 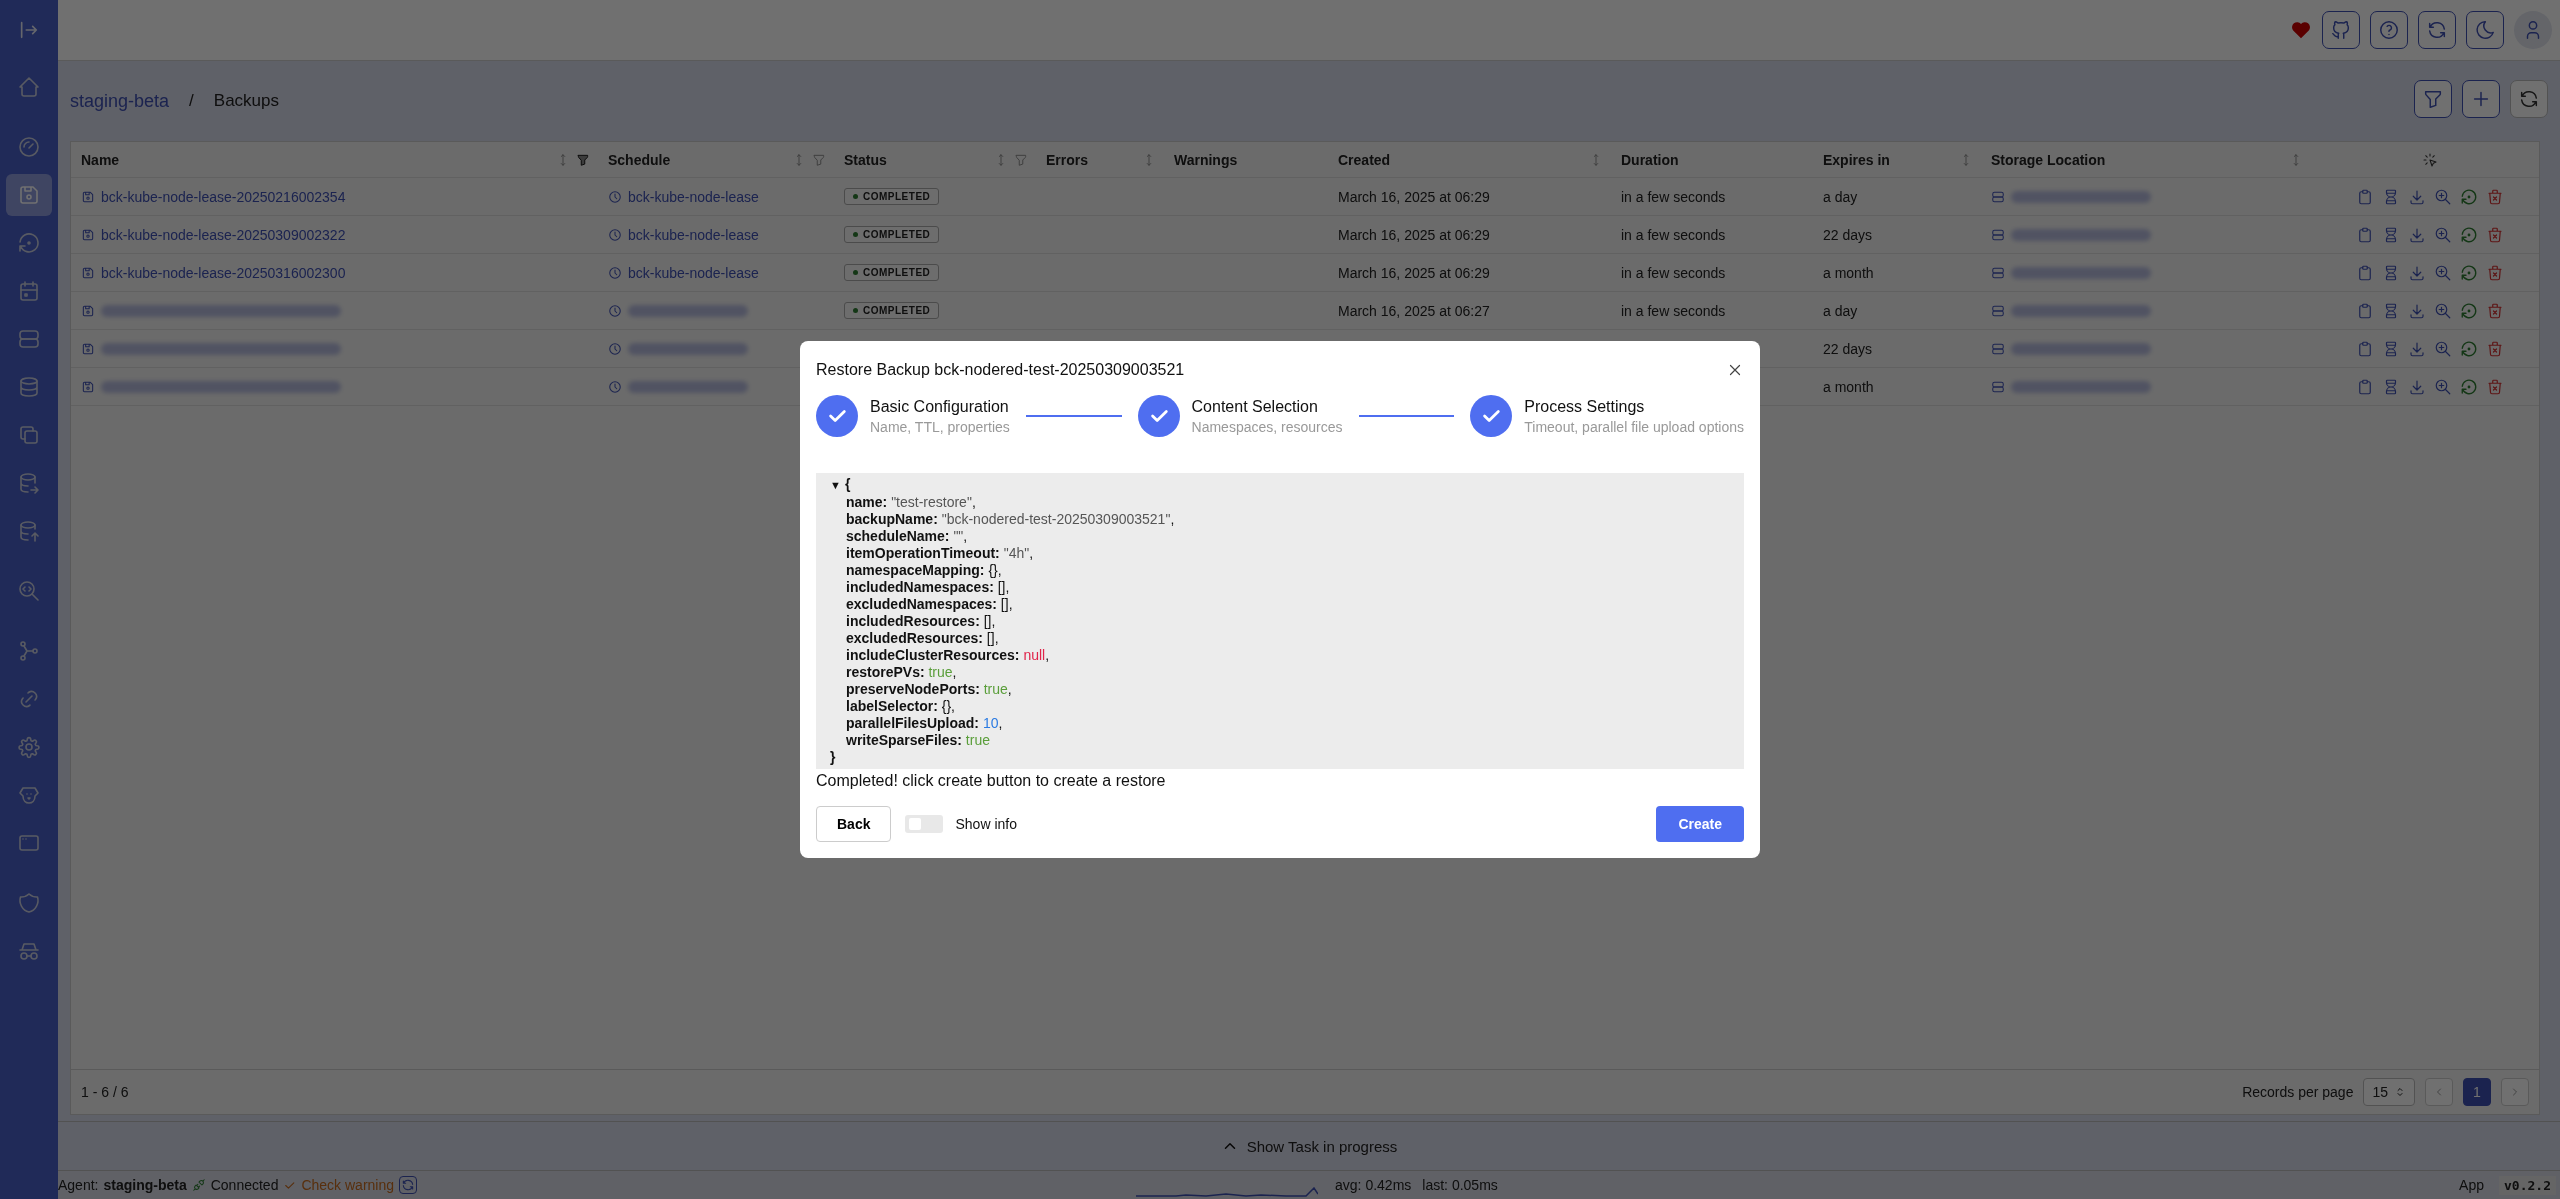 What do you see at coordinates (929, 604) in the screenshot?
I see `json-line: excludedNamespaces: [],` at bounding box center [929, 604].